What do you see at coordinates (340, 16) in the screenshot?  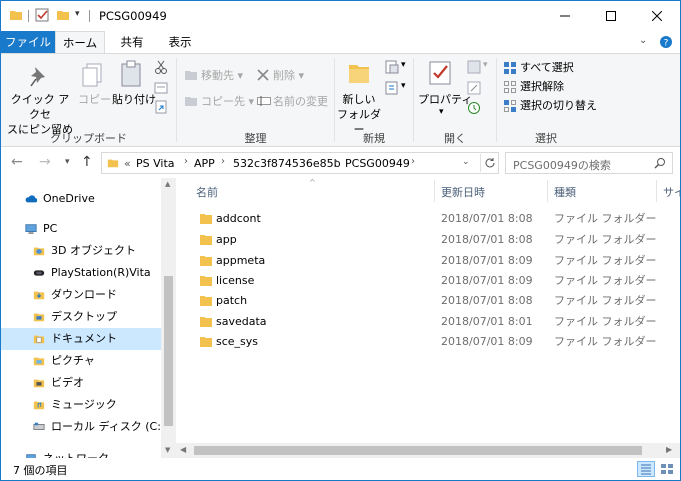 I see `title-bar: ▾ PCSG00949` at bounding box center [340, 16].